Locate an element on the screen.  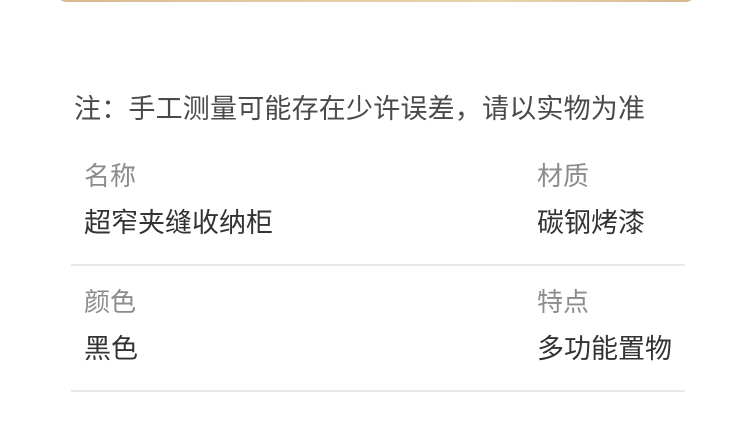
spec-feature-value: 多功能置物 is located at coordinates (604, 349).